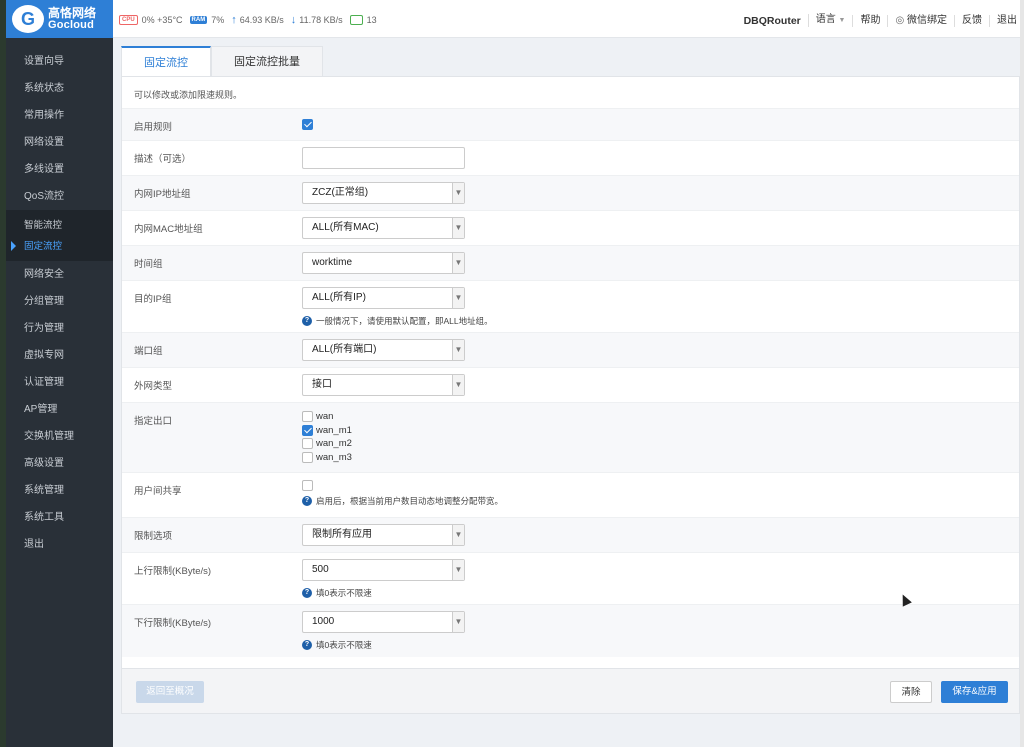 This screenshot has width=1024, height=747. Describe the element at coordinates (59, 382) in the screenshot. I see `sidebar-item-auth: 认证管理` at that location.